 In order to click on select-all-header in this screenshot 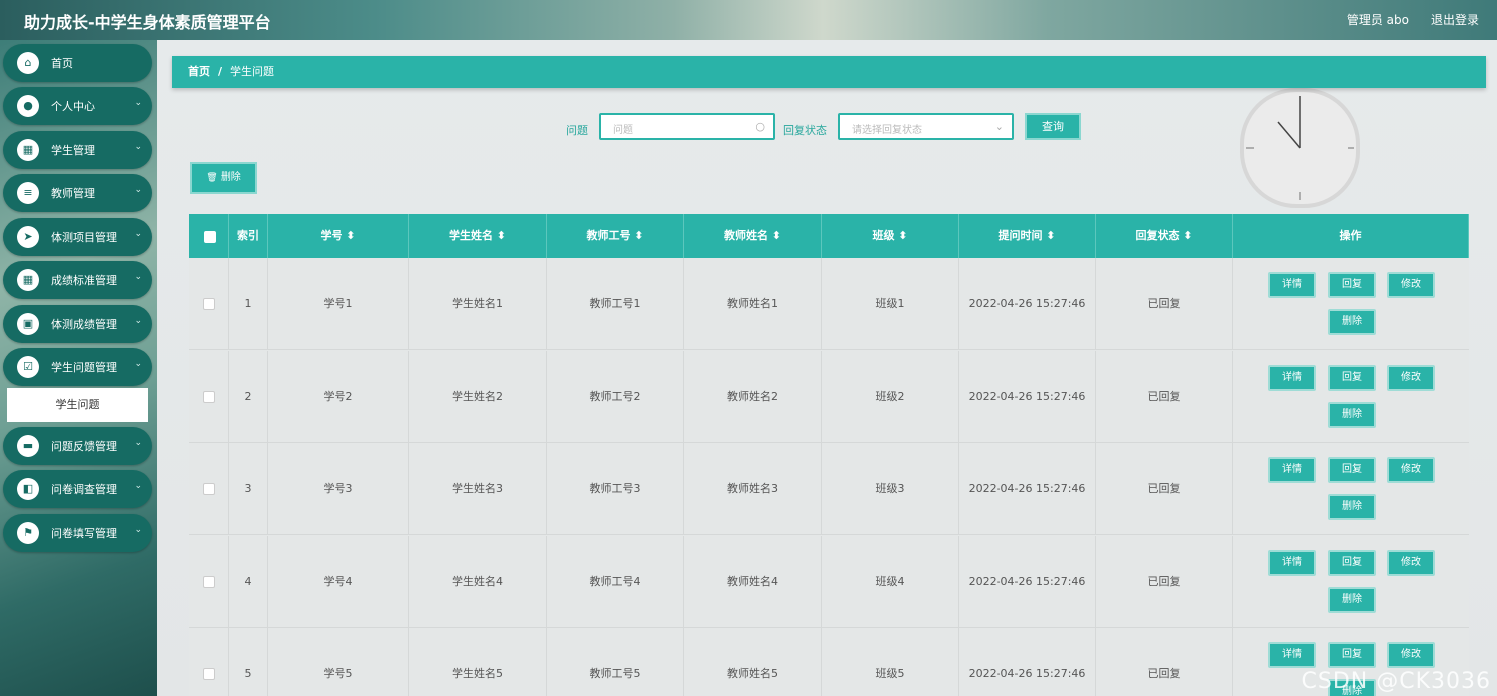, I will do `click(209, 236)`.